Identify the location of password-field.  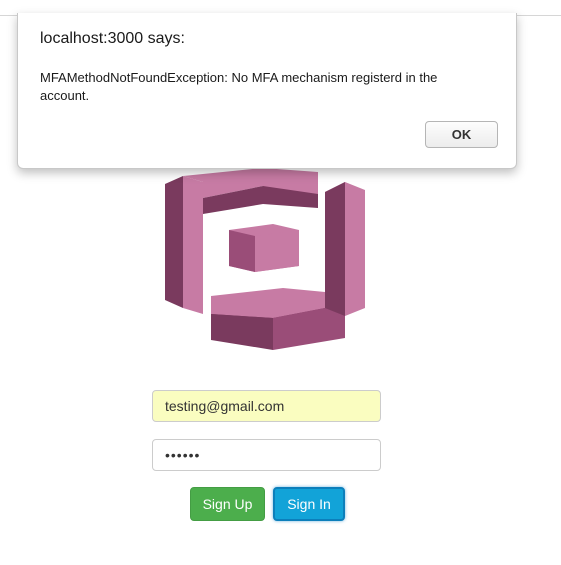
(266, 455).